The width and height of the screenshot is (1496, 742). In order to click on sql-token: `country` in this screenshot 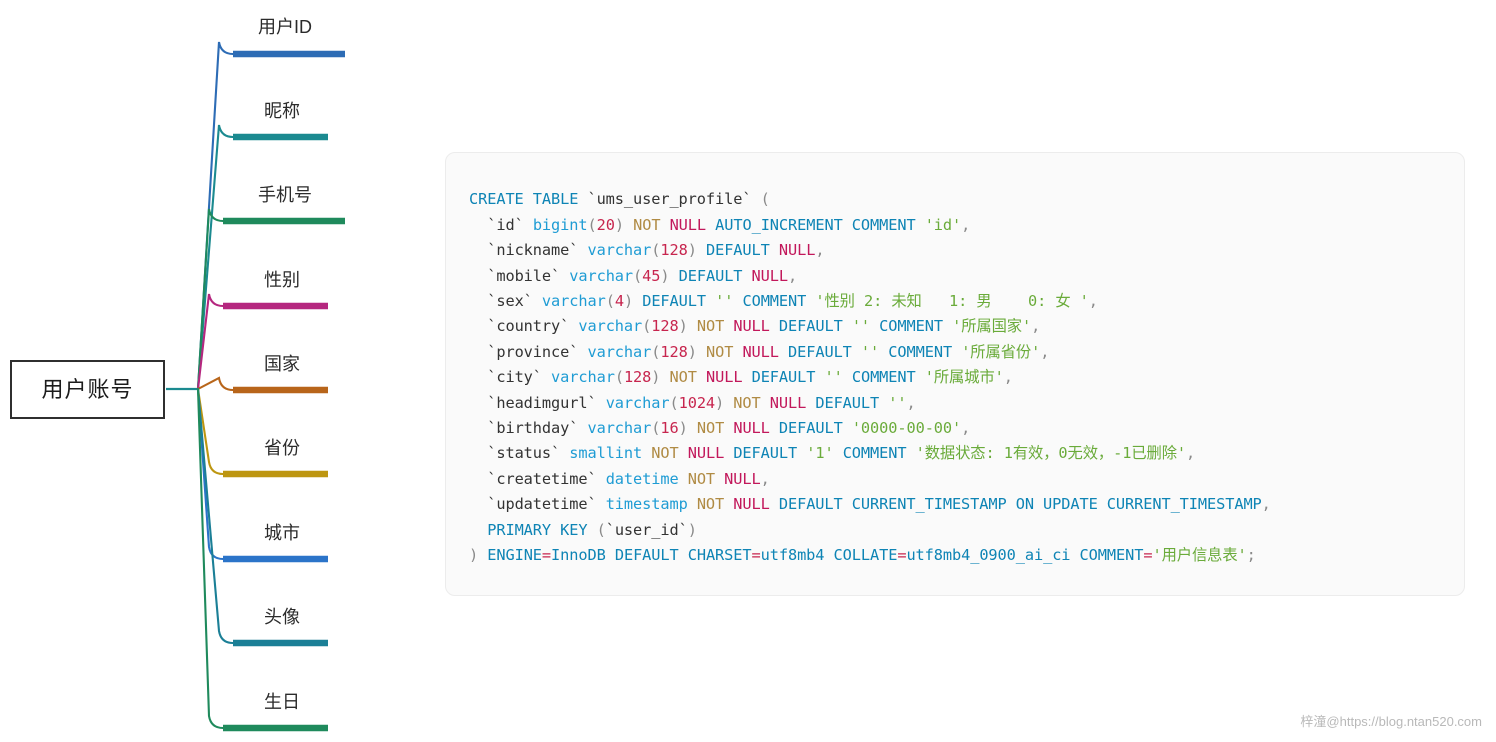, I will do `click(528, 326)`.